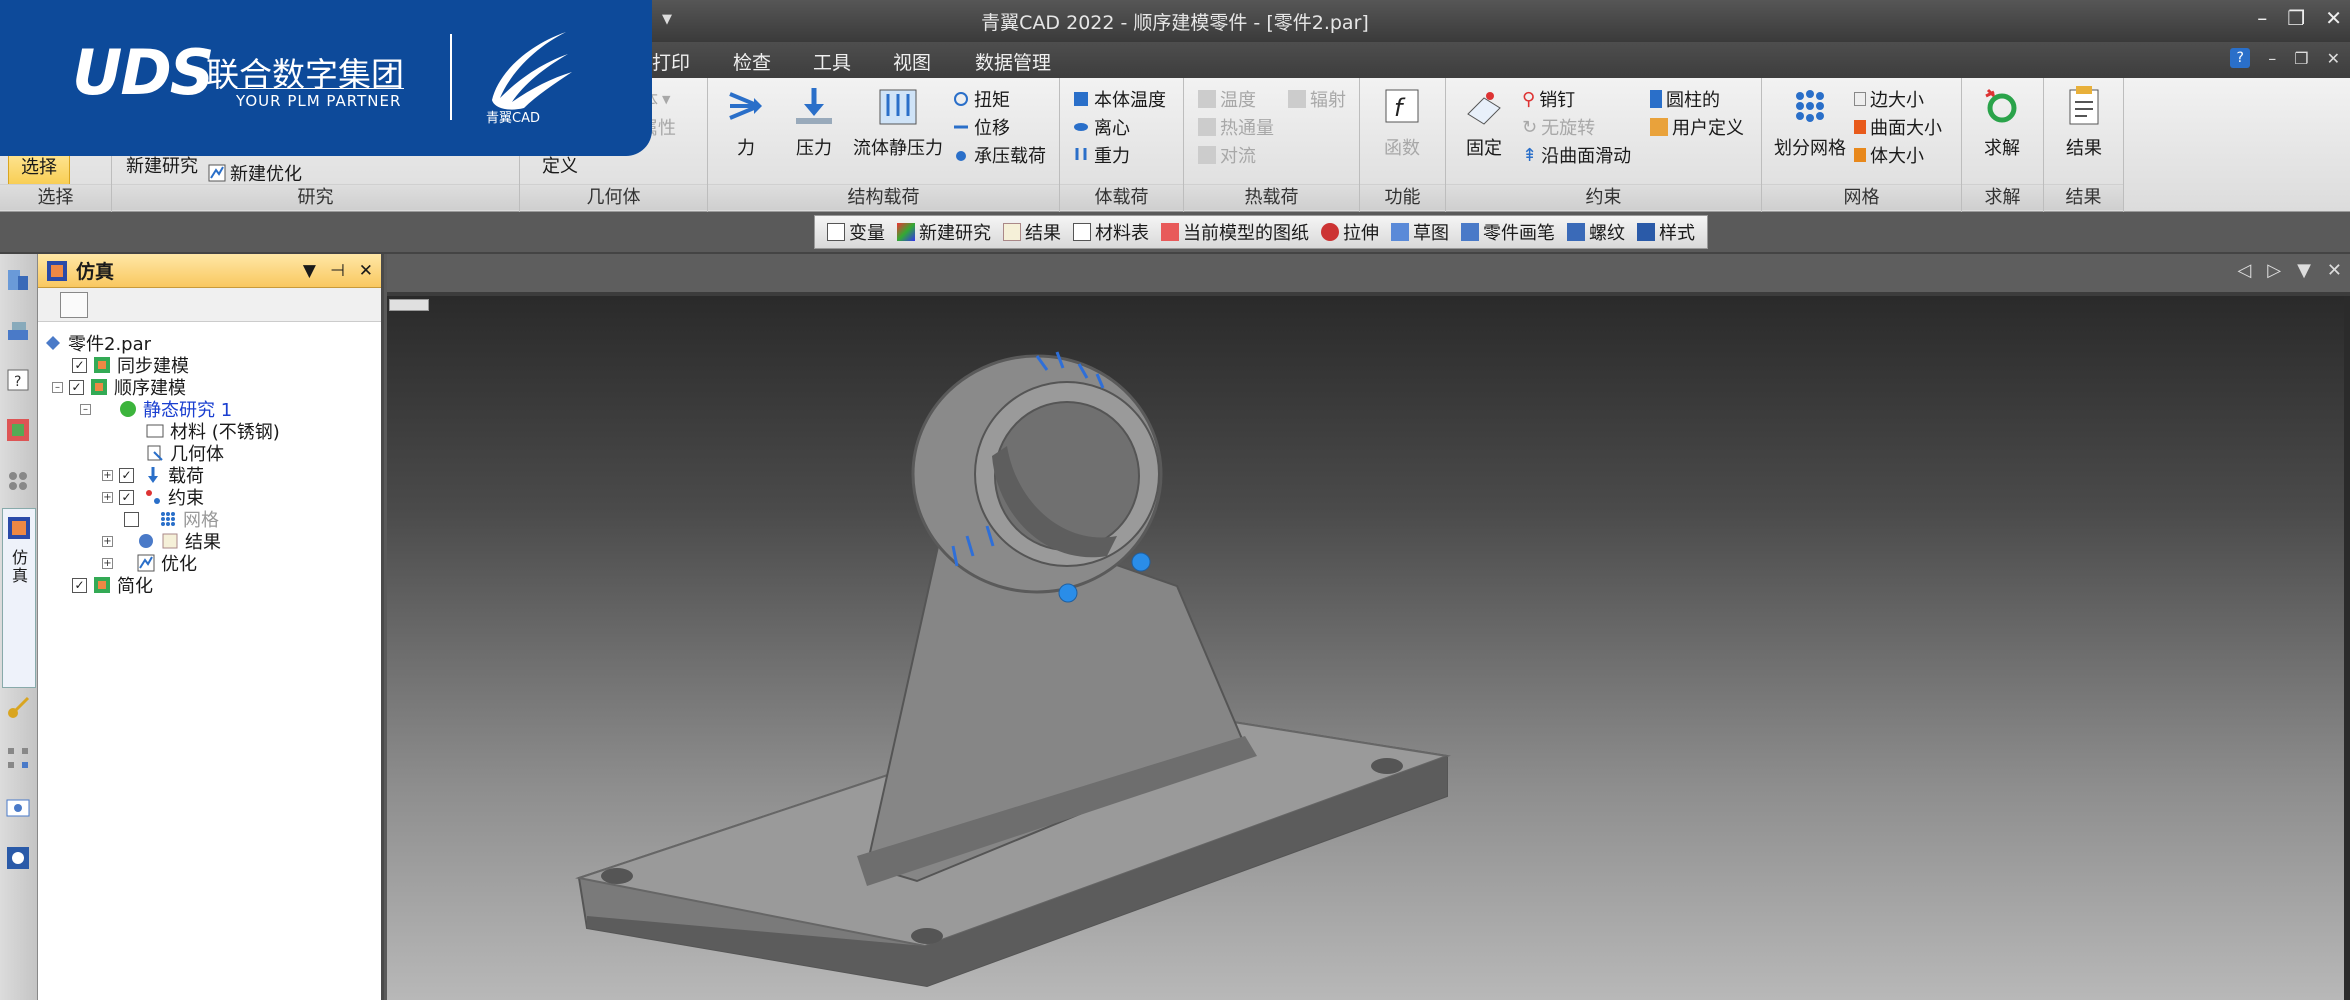 Image resolution: width=2350 pixels, height=1000 pixels. Describe the element at coordinates (2002, 122) in the screenshot. I see `solve-button: 求解` at that location.